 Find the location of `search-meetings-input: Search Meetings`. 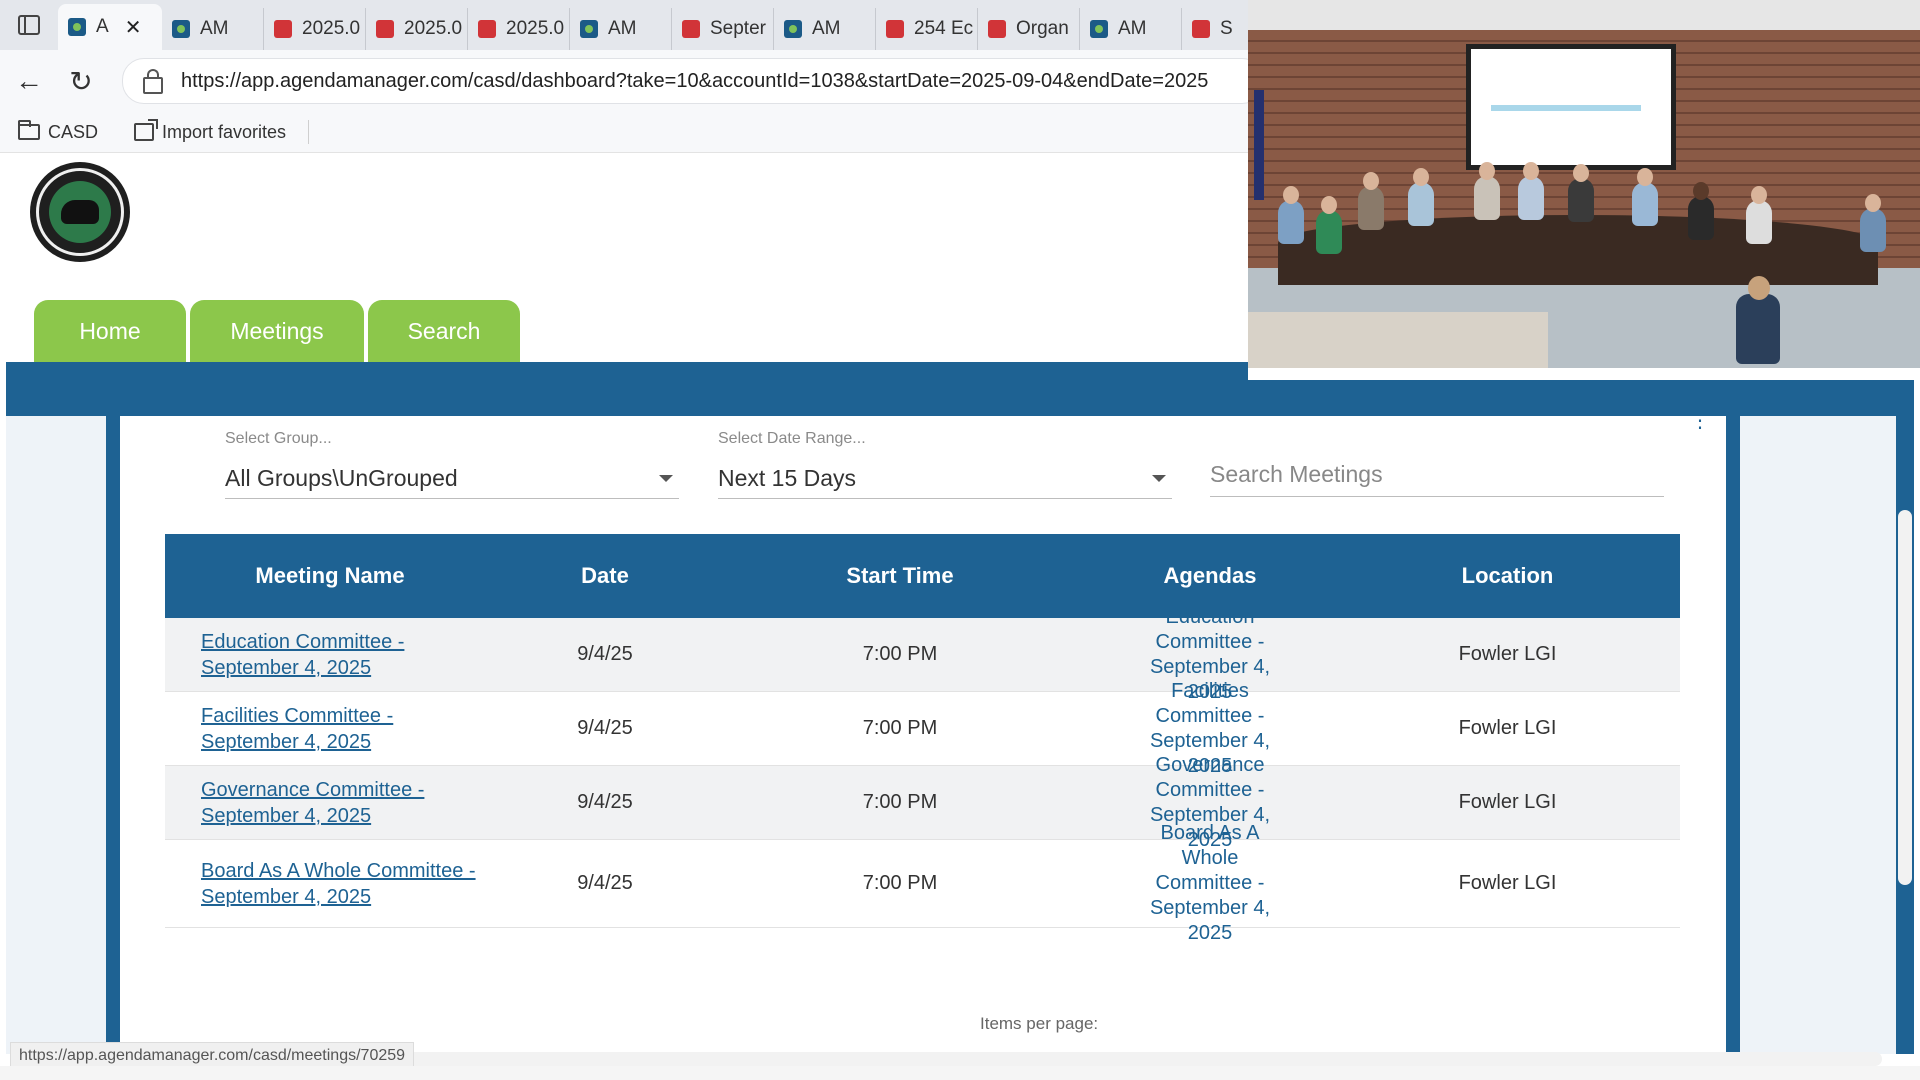

search-meetings-input: Search Meetings is located at coordinates (1437, 474).